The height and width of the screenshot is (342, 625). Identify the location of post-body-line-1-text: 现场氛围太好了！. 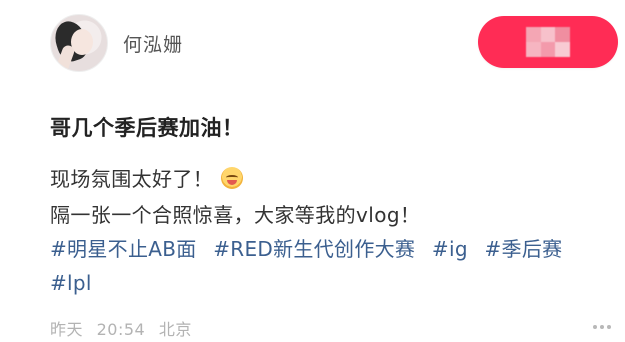
(132, 179).